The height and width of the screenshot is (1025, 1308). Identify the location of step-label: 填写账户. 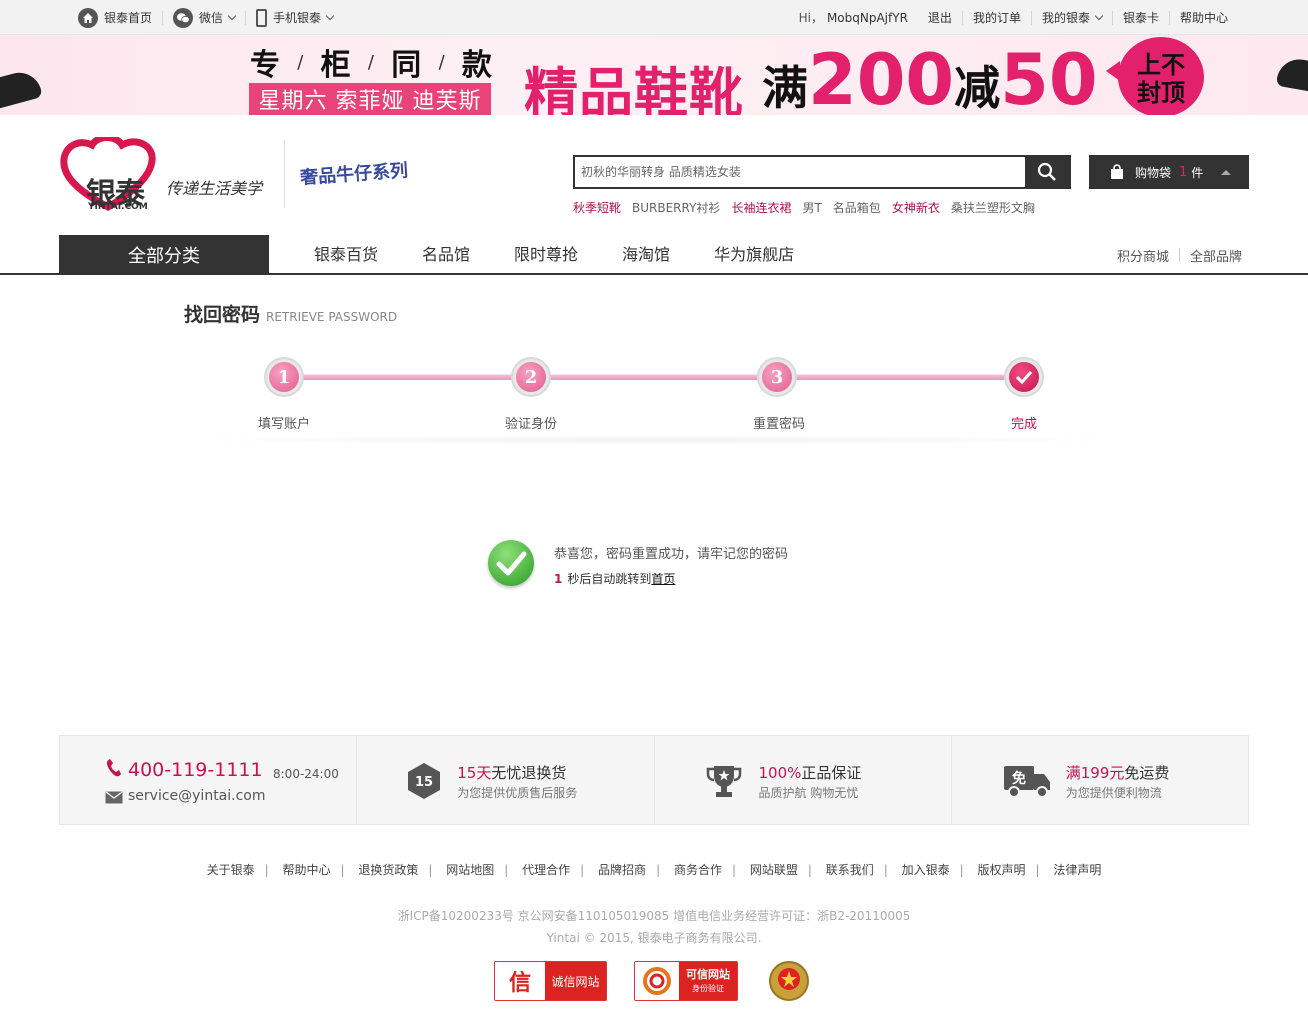
(283, 424).